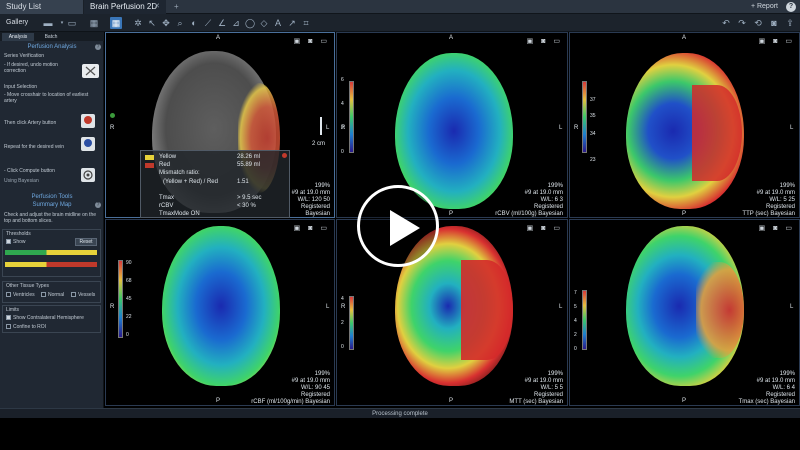 This screenshot has height=450, width=800. I want to click on camera-icon: ◙, so click(774, 23).